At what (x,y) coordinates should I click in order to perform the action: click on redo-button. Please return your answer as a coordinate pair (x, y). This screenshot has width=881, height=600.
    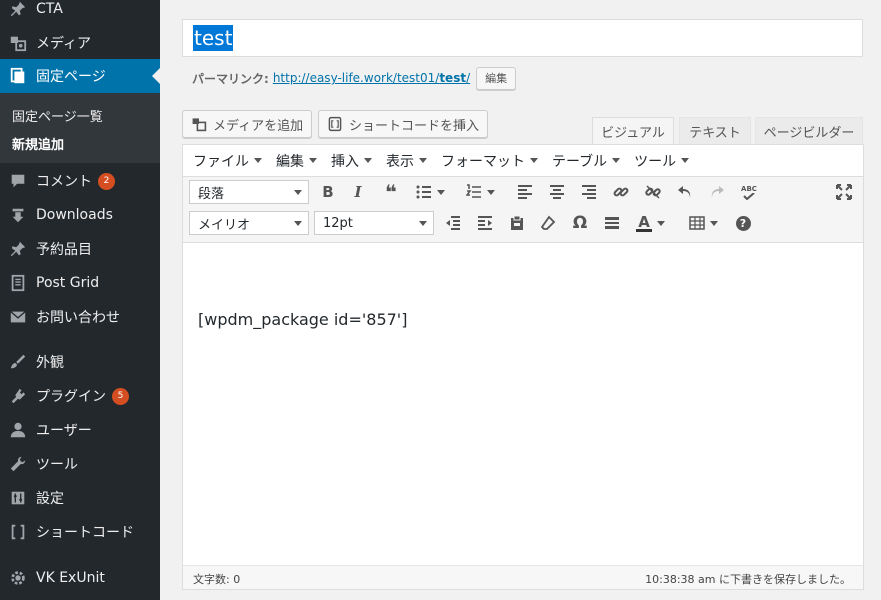
    Looking at the image, I should click on (717, 192).